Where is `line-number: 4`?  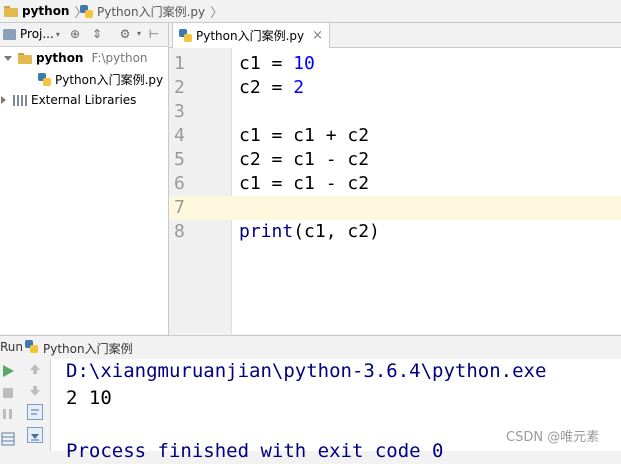
line-number: 4 is located at coordinates (179, 135).